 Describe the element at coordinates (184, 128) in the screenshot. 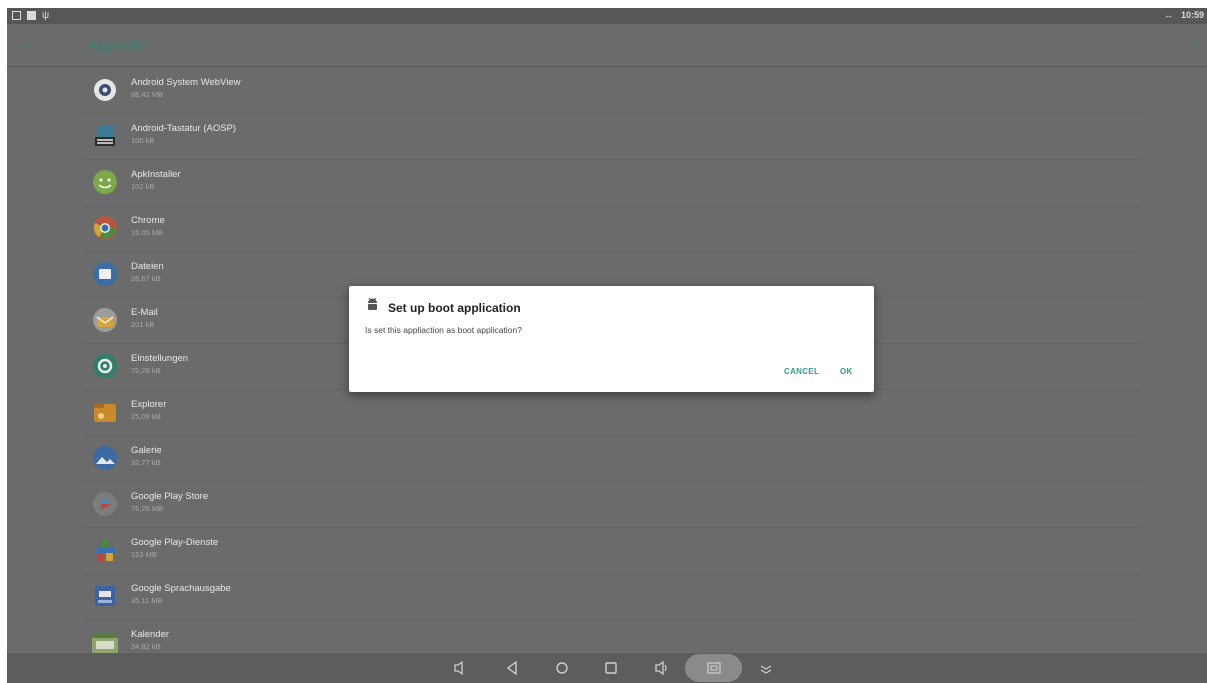

I see `app-name: Android-Tastatur (AOSP)` at that location.